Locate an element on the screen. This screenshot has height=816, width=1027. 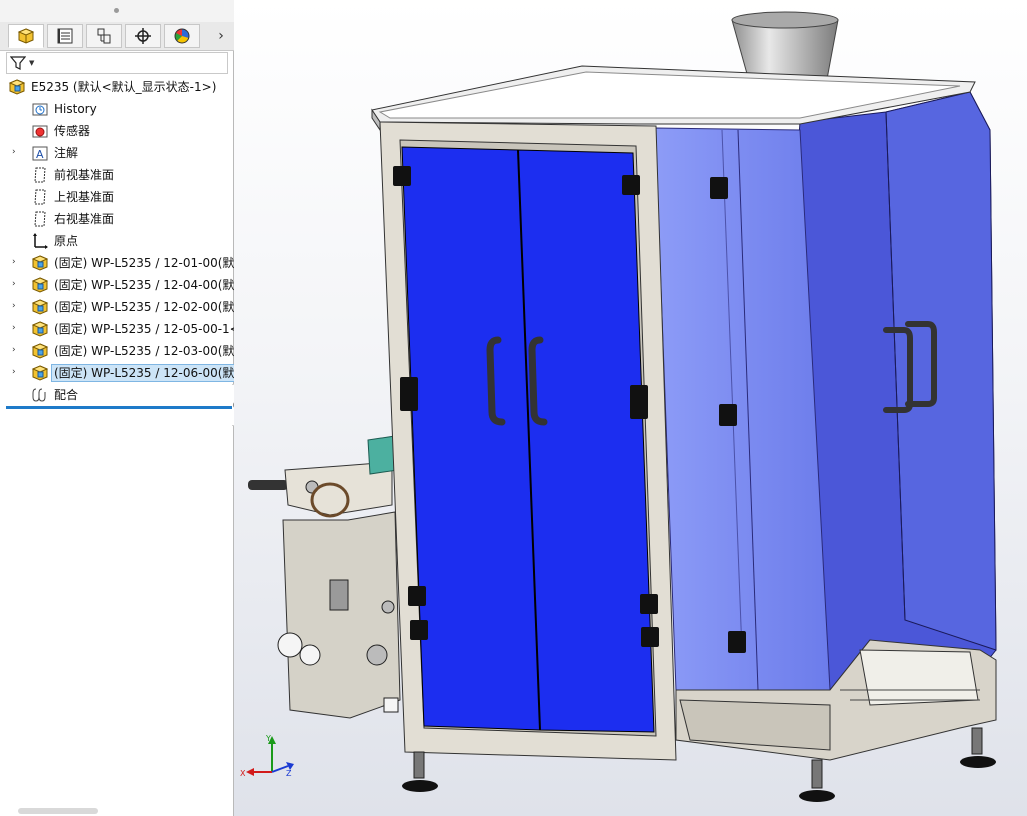
tree-item: 传感器 is located at coordinates (117, 131).